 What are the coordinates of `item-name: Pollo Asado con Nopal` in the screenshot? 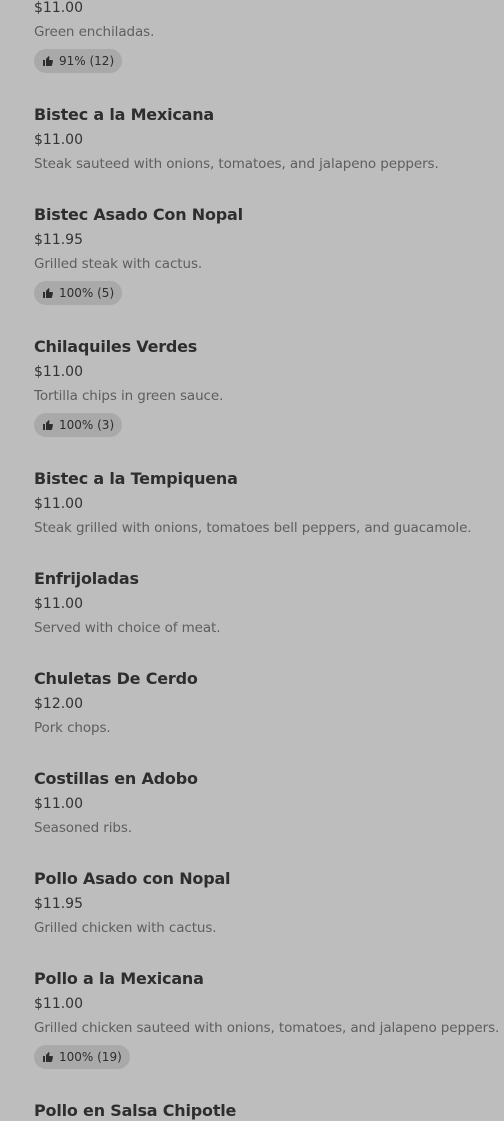 It's located at (132, 878).